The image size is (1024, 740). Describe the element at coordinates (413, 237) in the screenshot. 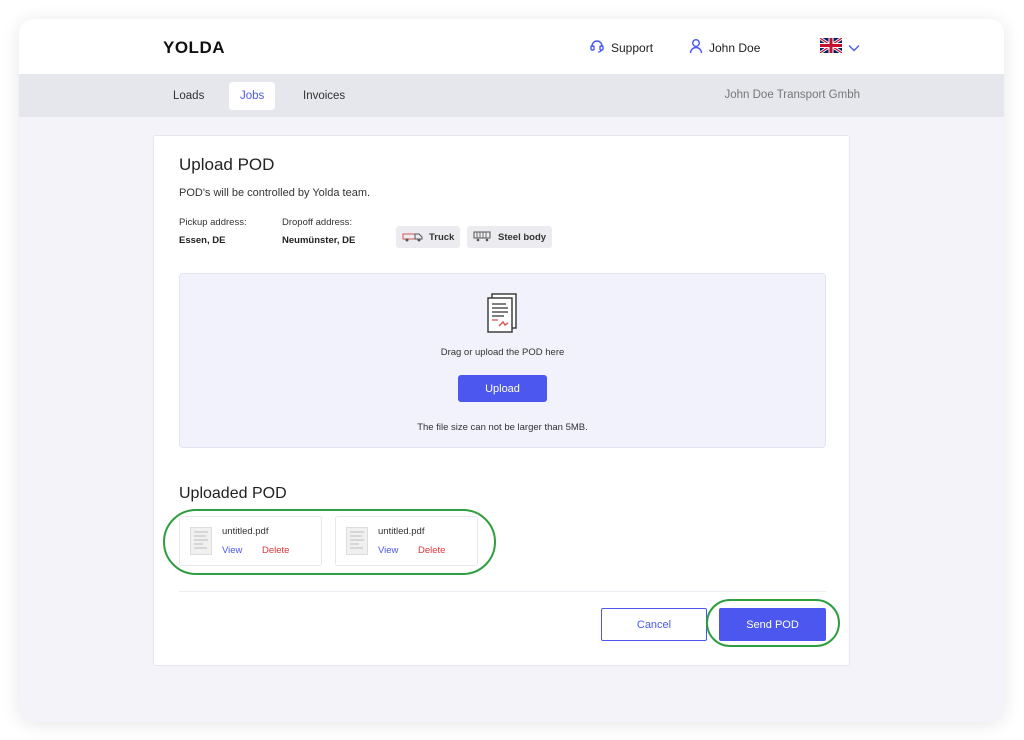

I see `truck-icon` at that location.